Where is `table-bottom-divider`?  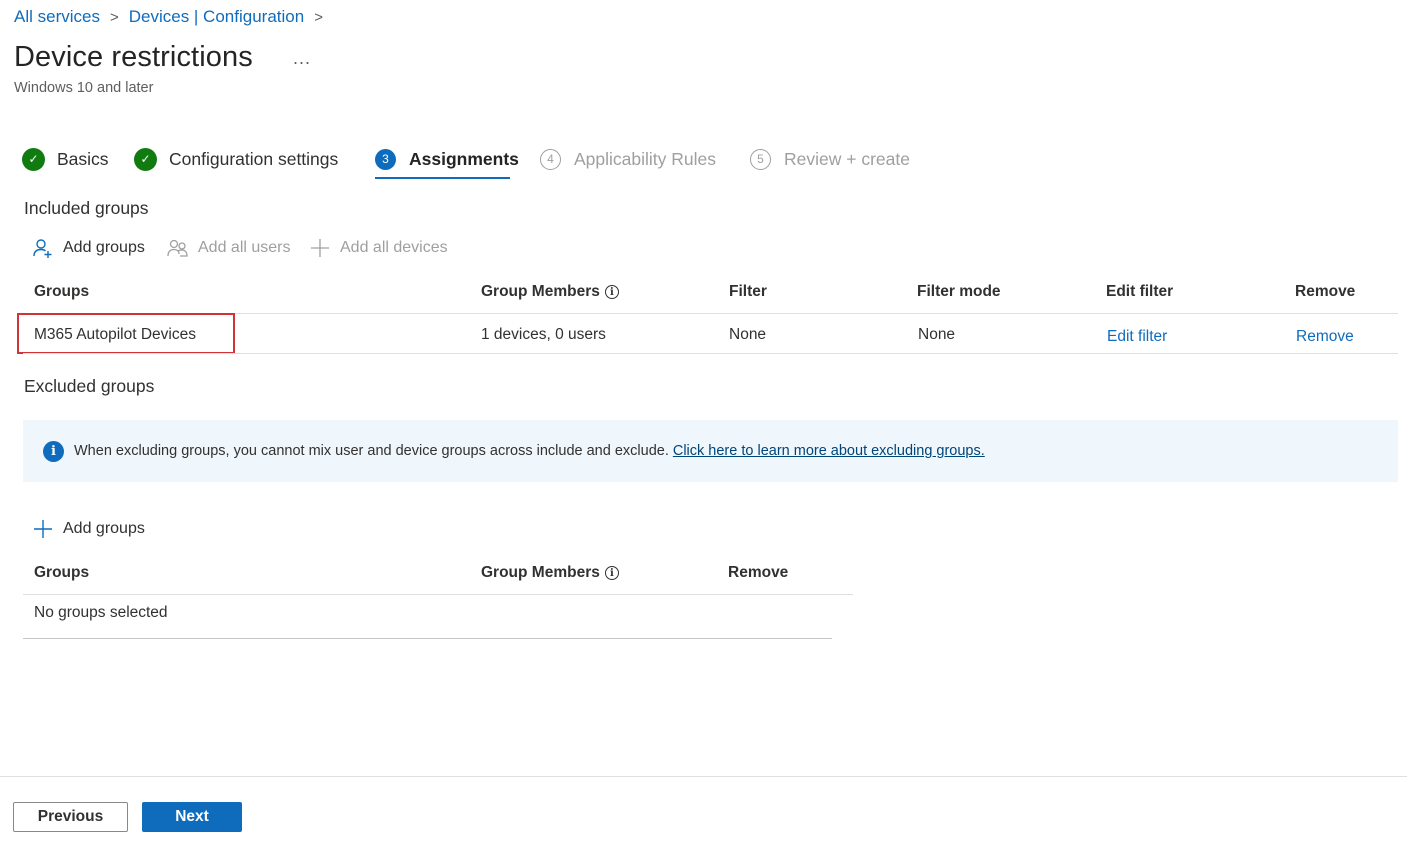 table-bottom-divider is located at coordinates (427, 638).